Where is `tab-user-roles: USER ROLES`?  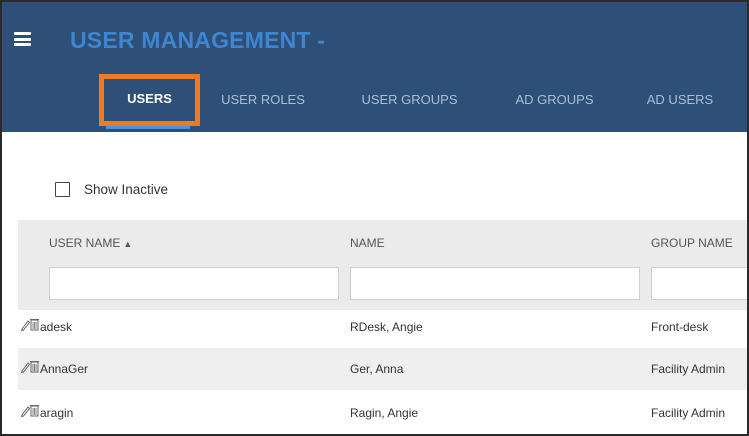 tab-user-roles: USER ROLES is located at coordinates (263, 102).